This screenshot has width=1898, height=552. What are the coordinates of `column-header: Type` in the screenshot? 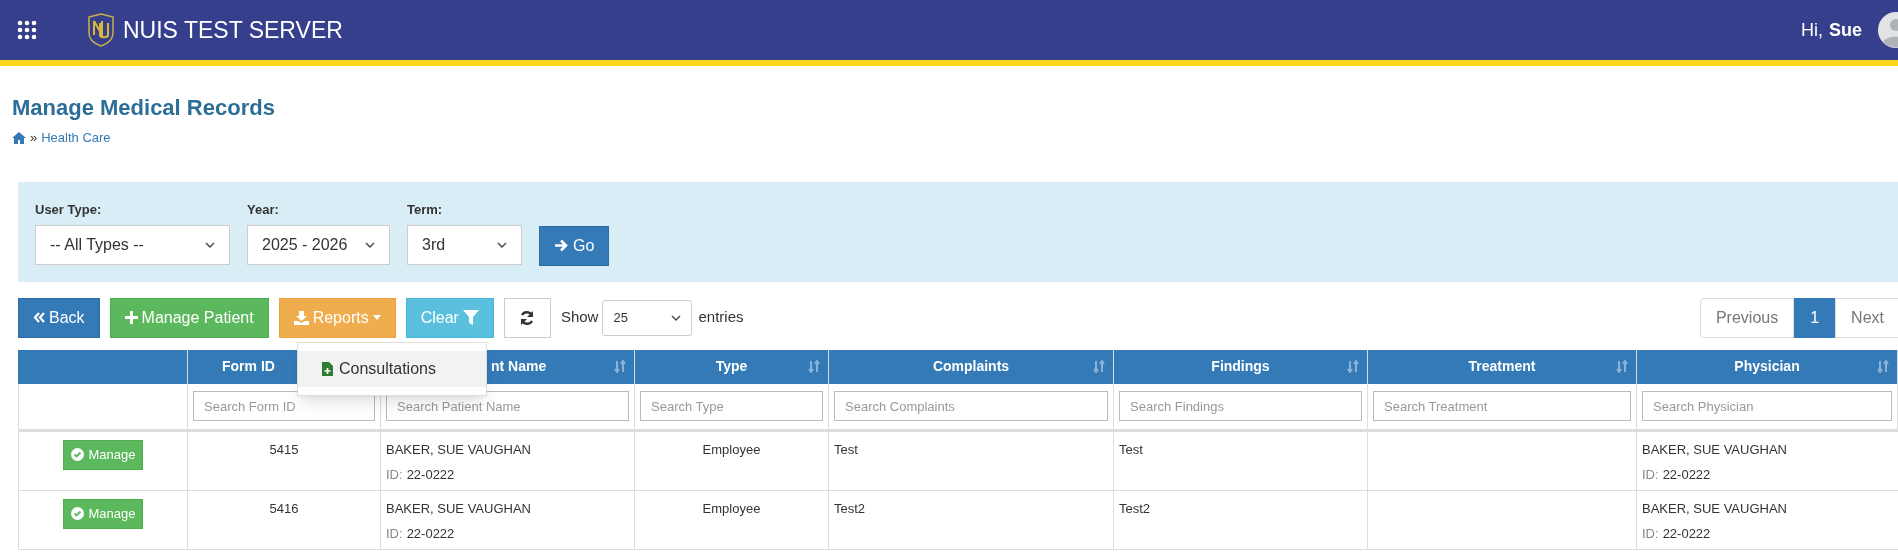 It's located at (732, 366).